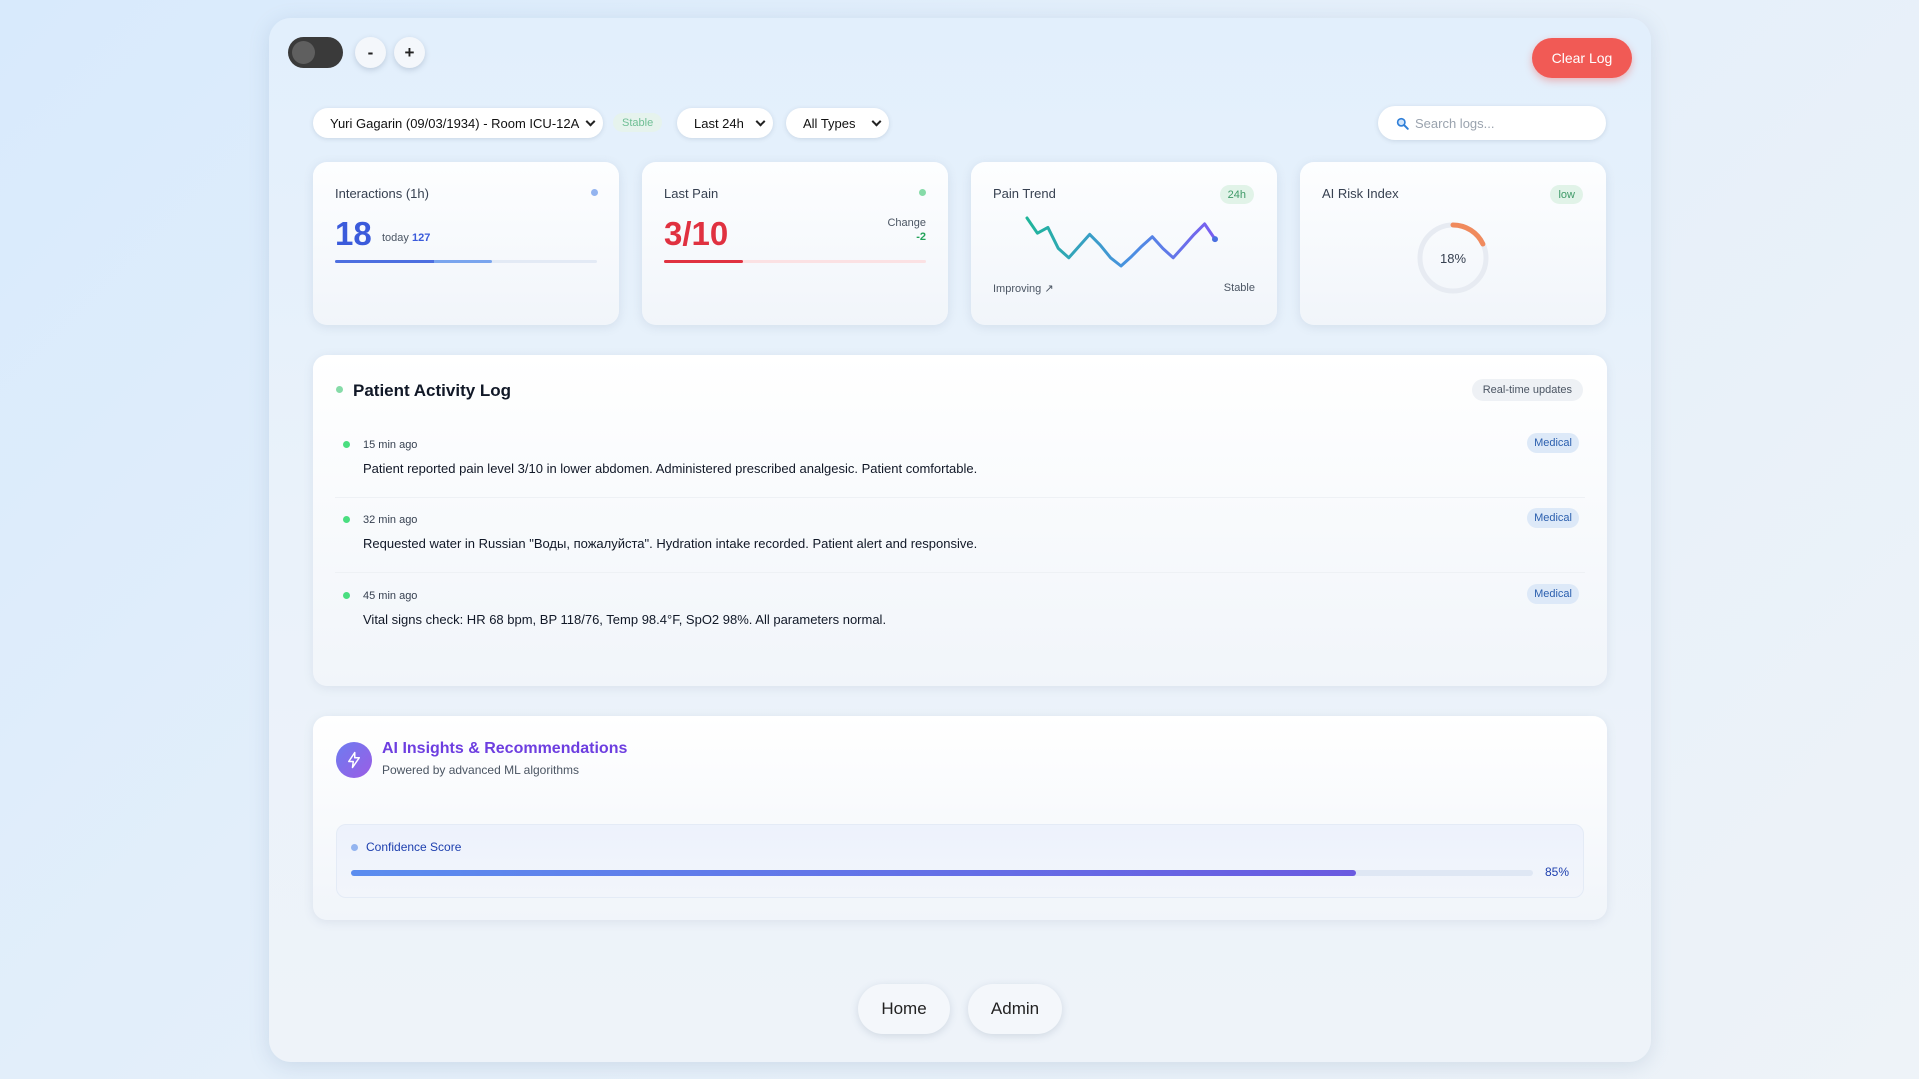 The width and height of the screenshot is (1919, 1079). I want to click on confidence-value: 85%, so click(1556, 872).